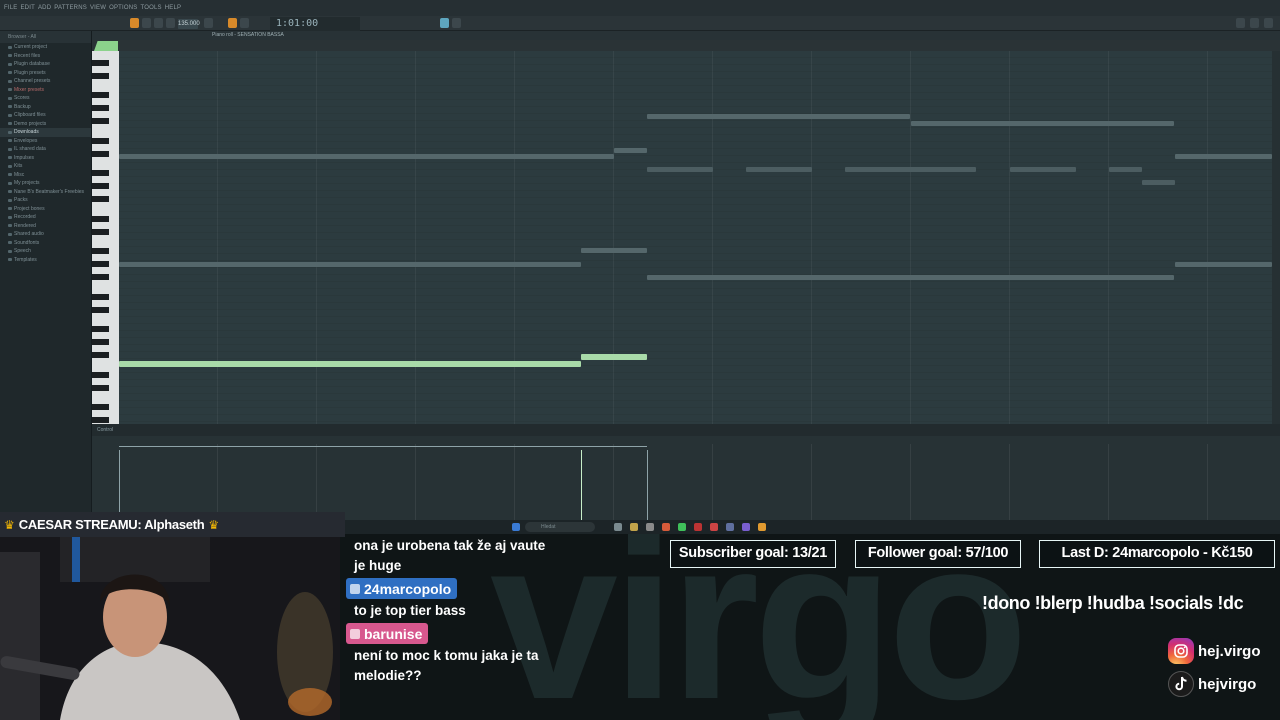 The image size is (1280, 720). What do you see at coordinates (45, 251) in the screenshot?
I see `browser-item: Speech` at bounding box center [45, 251].